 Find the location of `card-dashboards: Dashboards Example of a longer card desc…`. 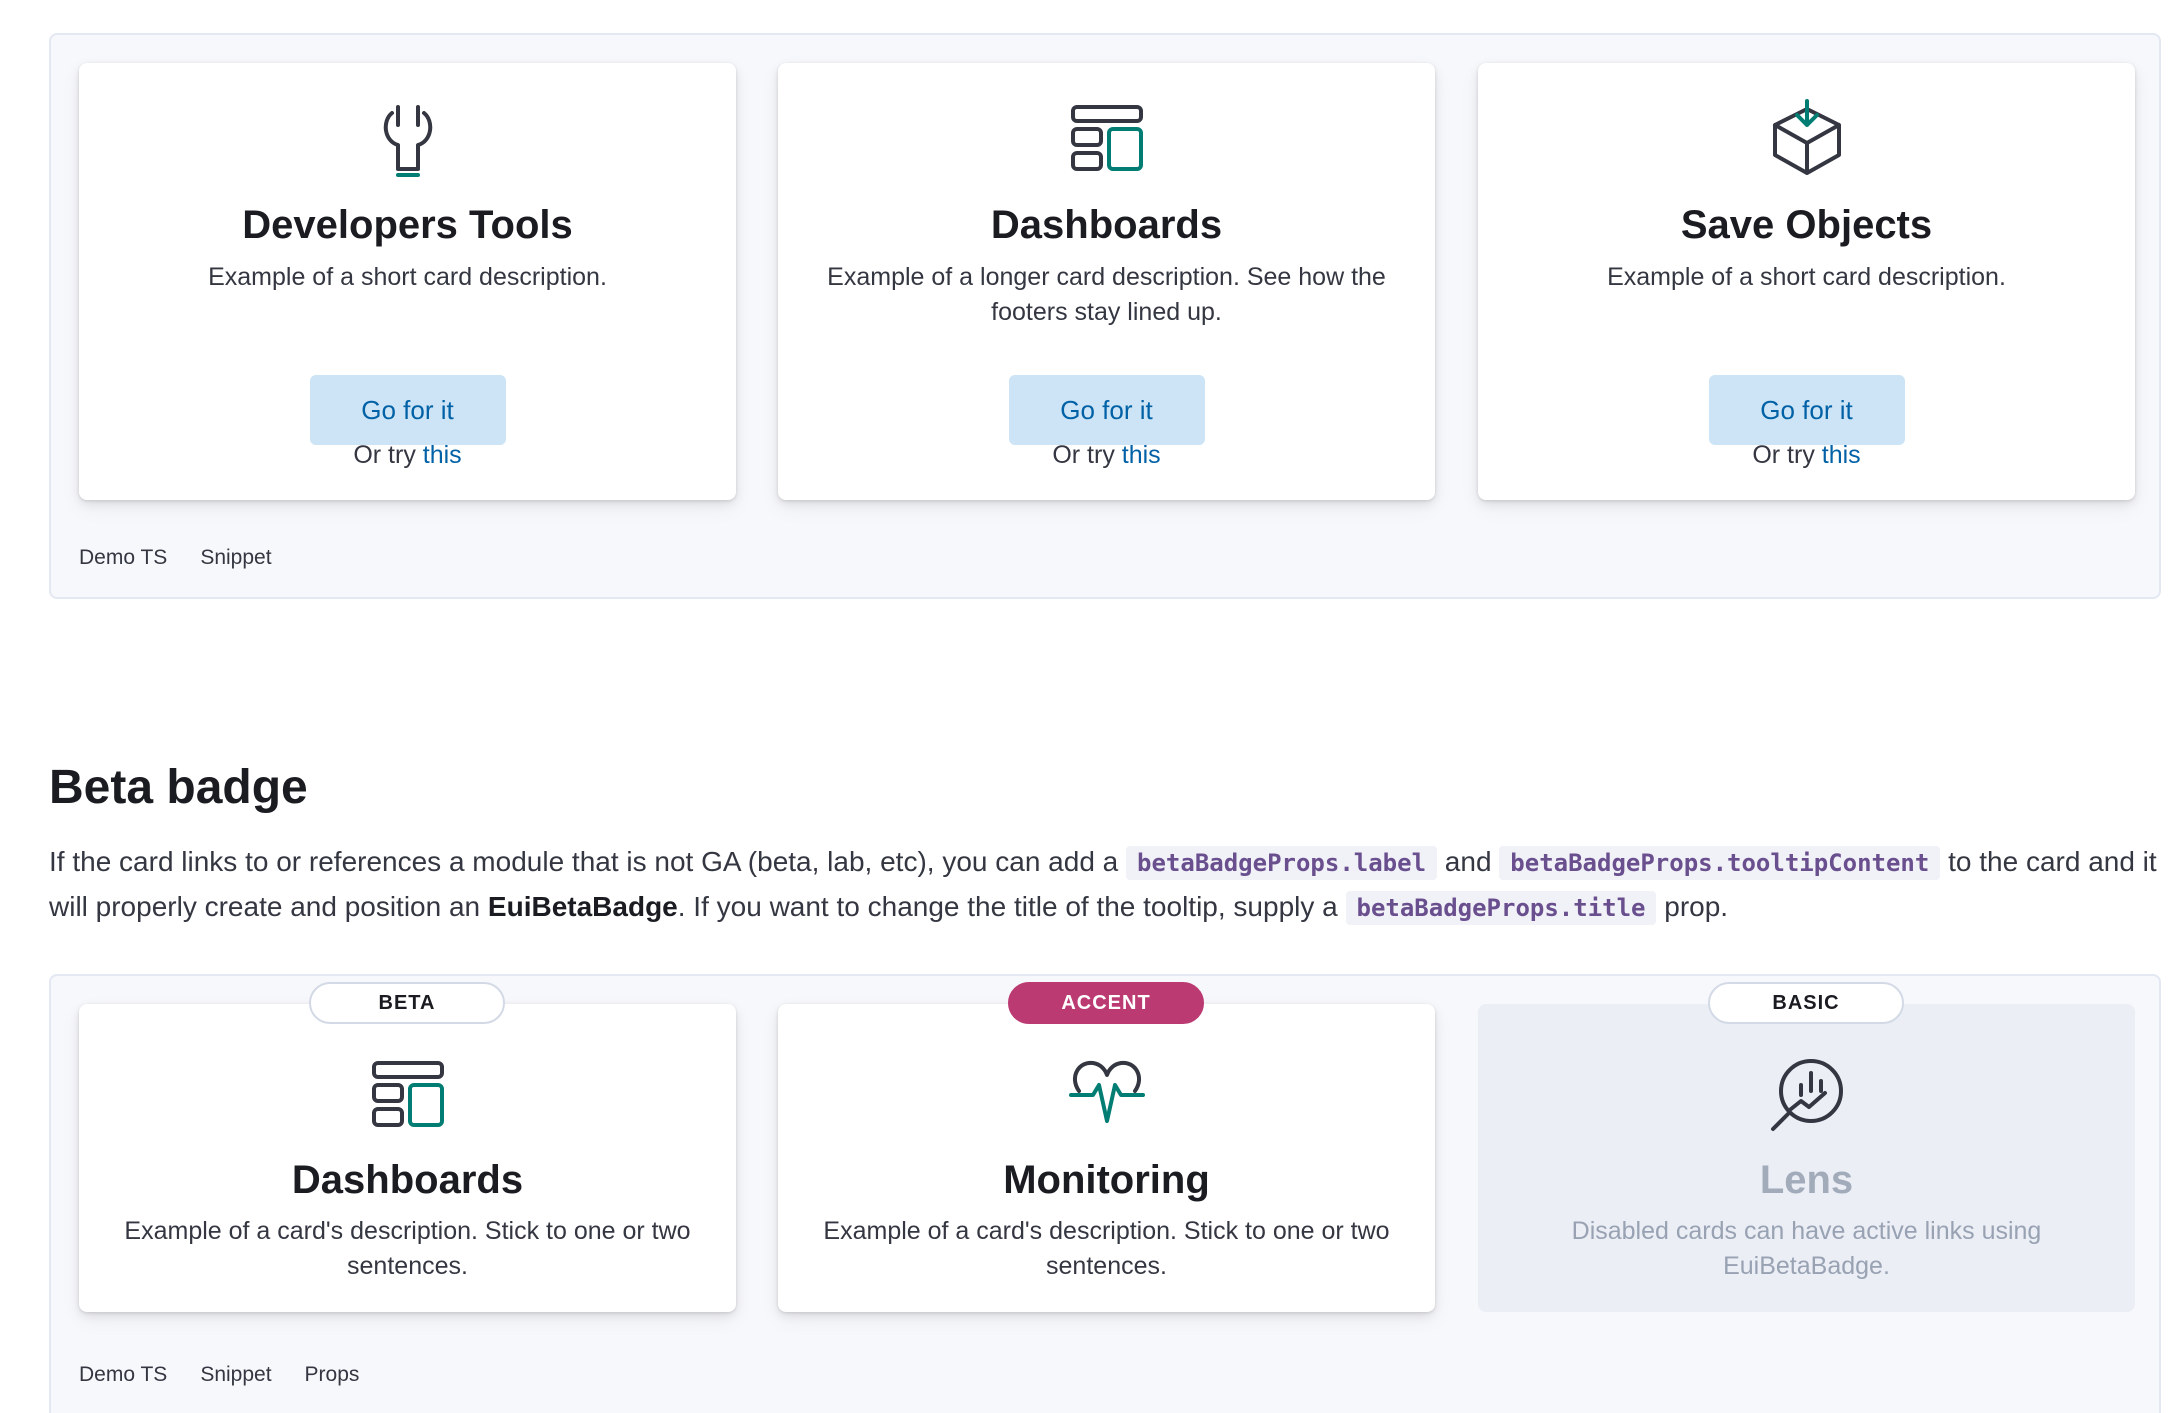

card-dashboards: Dashboards Example of a longer card desc… is located at coordinates (1106, 281).